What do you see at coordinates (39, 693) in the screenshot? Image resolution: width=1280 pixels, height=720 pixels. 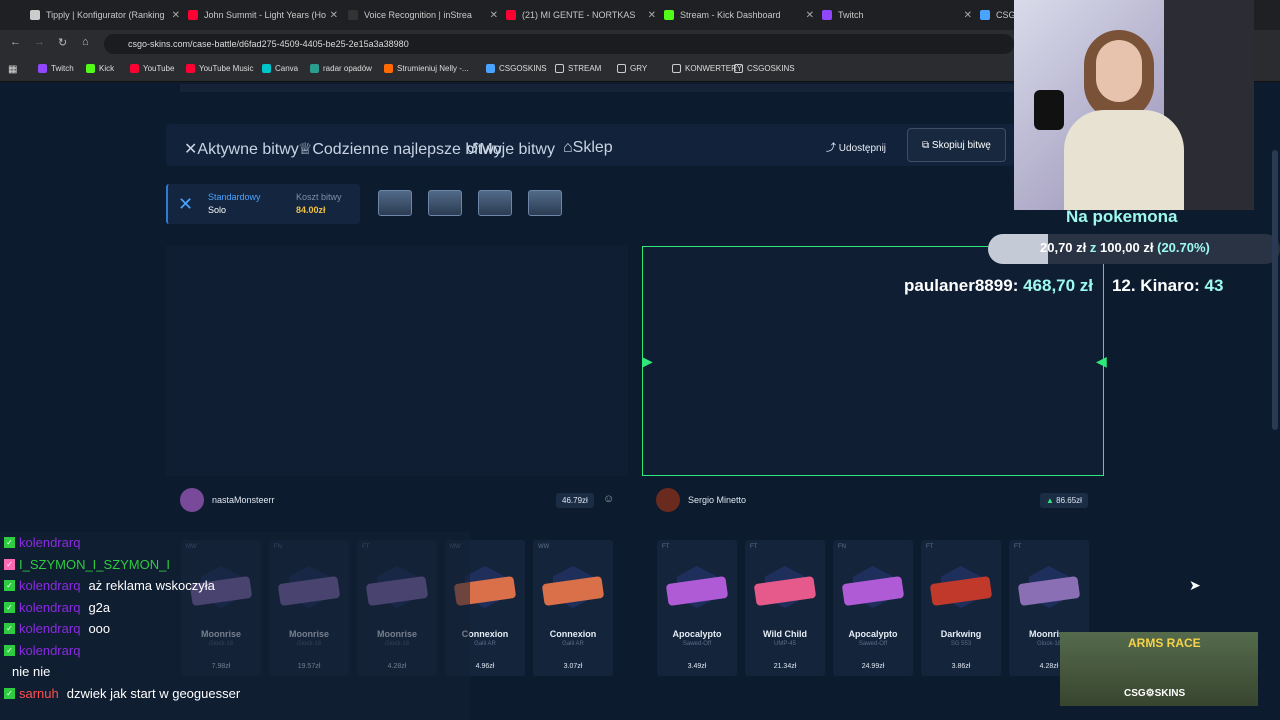 I see `chat-username: sarnuh` at bounding box center [39, 693].